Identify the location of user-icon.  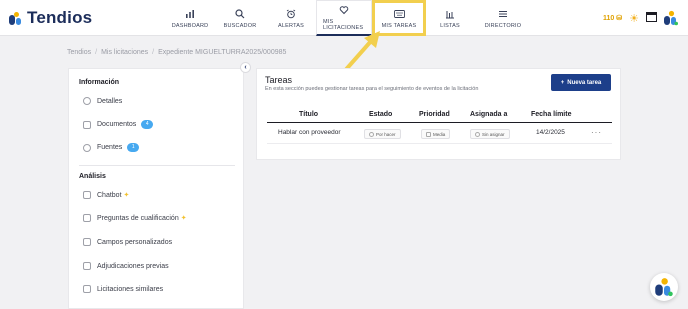
(477, 134).